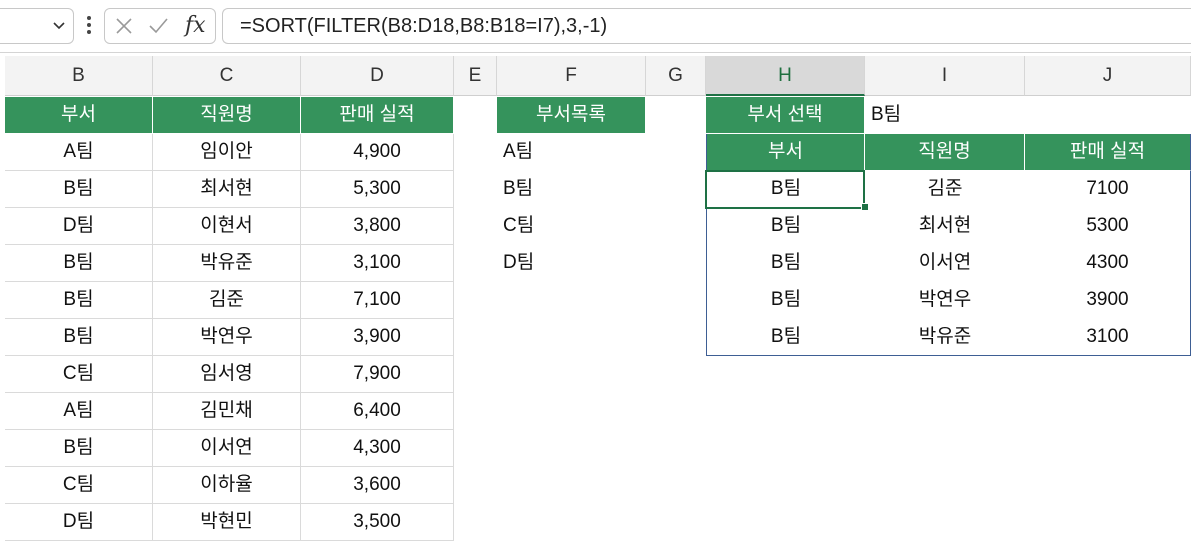 This screenshot has height=543, width=1191. What do you see at coordinates (1108, 337) in the screenshot?
I see `result-table-cell: 3100` at bounding box center [1108, 337].